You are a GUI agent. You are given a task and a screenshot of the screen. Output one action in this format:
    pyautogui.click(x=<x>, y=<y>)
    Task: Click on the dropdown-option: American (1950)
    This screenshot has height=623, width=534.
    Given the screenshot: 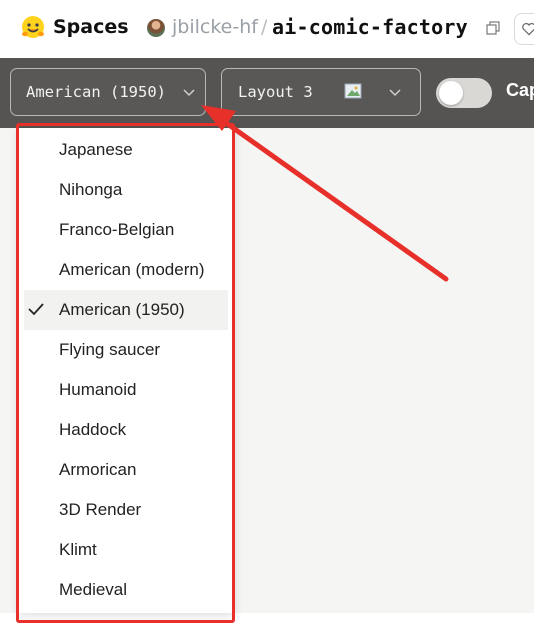 What is the action you would take?
    pyautogui.click(x=126, y=310)
    